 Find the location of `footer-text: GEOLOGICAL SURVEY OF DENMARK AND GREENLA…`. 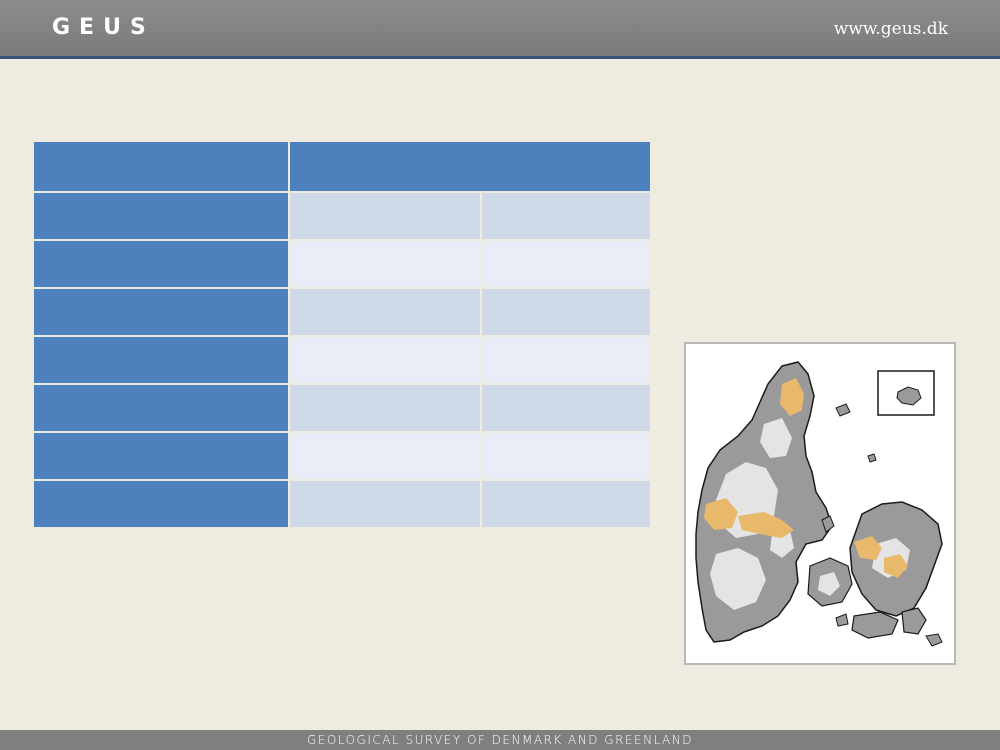

footer-text: GEOLOGICAL SURVEY OF DENMARK AND GREENLA… is located at coordinates (500, 740).